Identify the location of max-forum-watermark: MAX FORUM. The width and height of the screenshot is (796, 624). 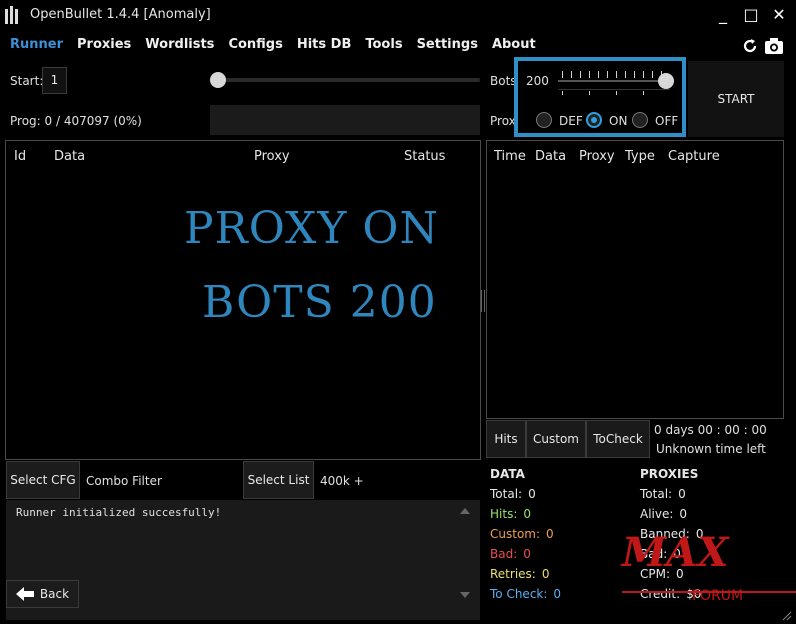
(680, 553).